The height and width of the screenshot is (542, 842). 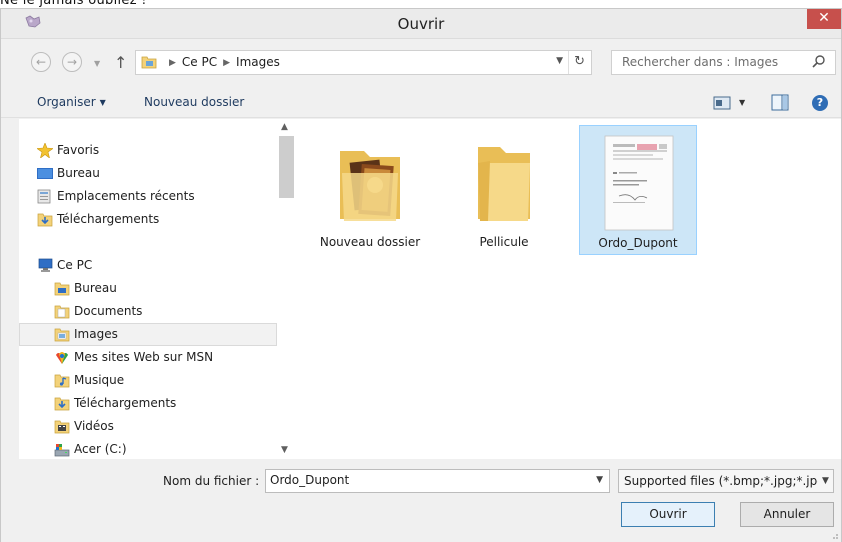 What do you see at coordinates (148, 426) in the screenshot?
I see `sidebar-item-videos: Vidéos` at bounding box center [148, 426].